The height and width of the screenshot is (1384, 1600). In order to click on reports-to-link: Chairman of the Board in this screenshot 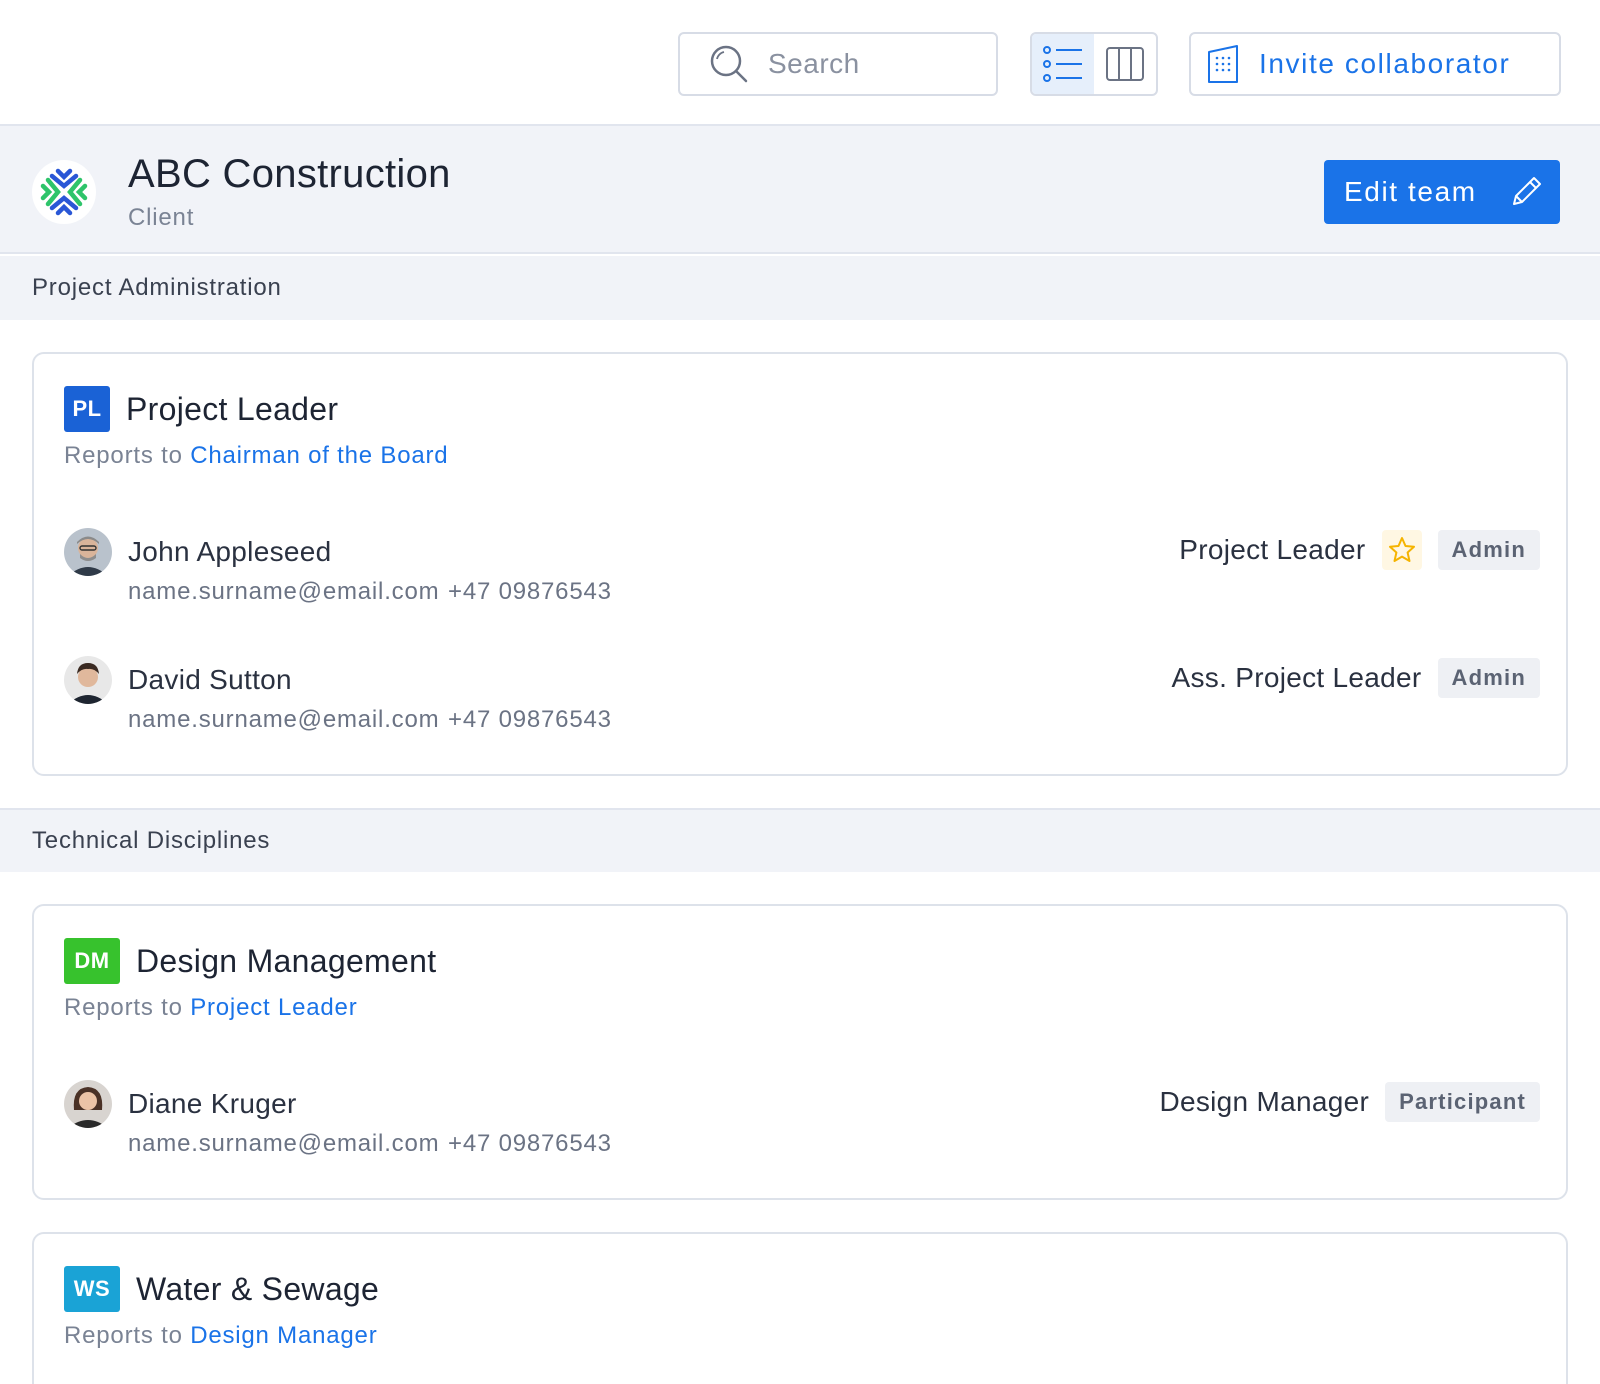, I will do `click(319, 455)`.